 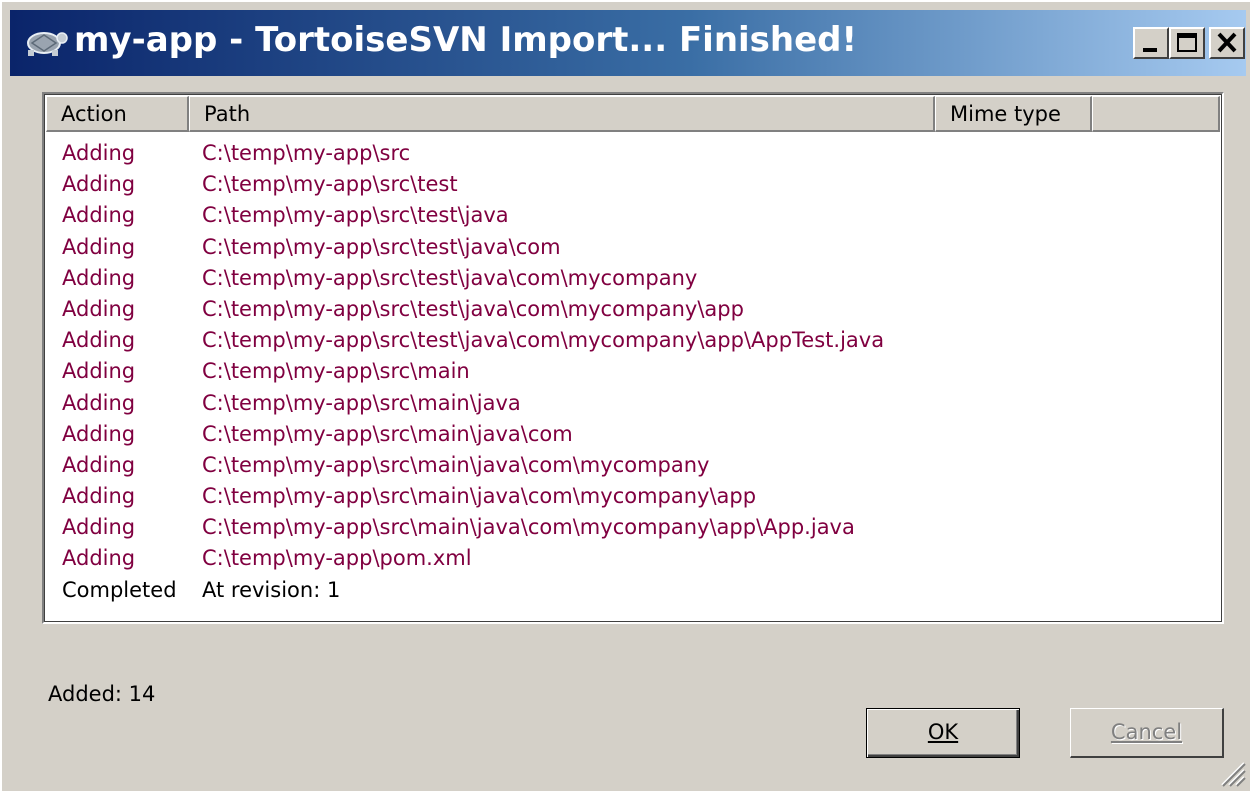 What do you see at coordinates (633, 247) in the screenshot?
I see `list-row: Adding C:\temp\my-app\src\test\java\com` at bounding box center [633, 247].